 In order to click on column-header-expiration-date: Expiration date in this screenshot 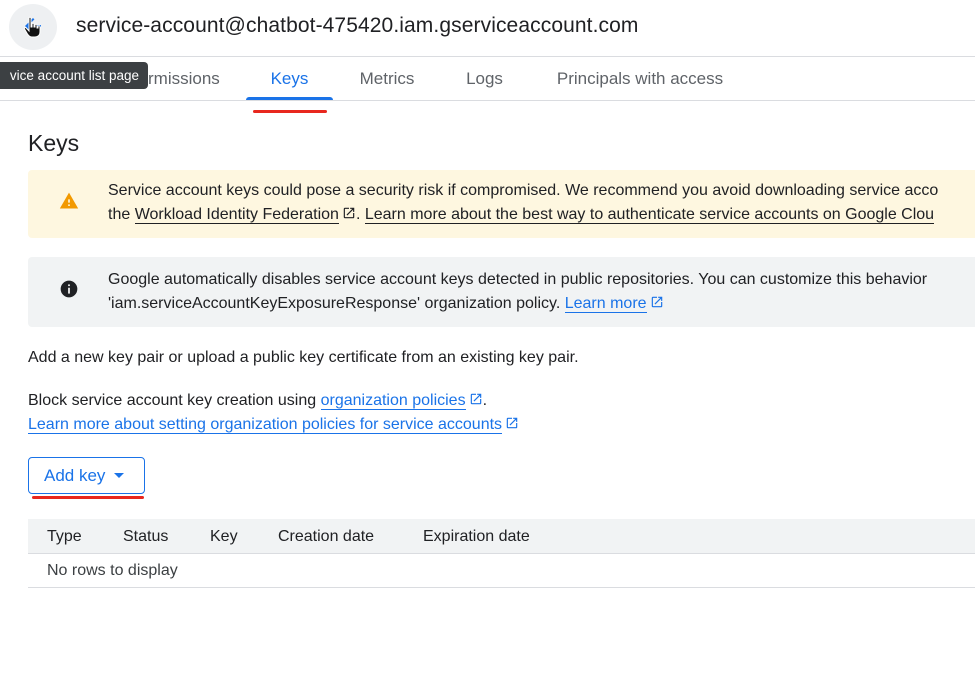, I will do `click(476, 536)`.